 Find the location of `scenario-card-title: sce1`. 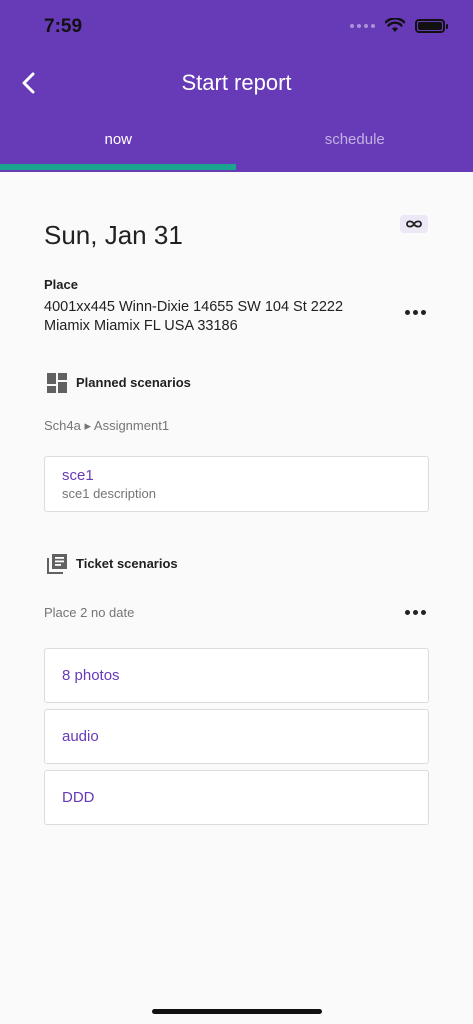

scenario-card-title: sce1 is located at coordinates (78, 475).